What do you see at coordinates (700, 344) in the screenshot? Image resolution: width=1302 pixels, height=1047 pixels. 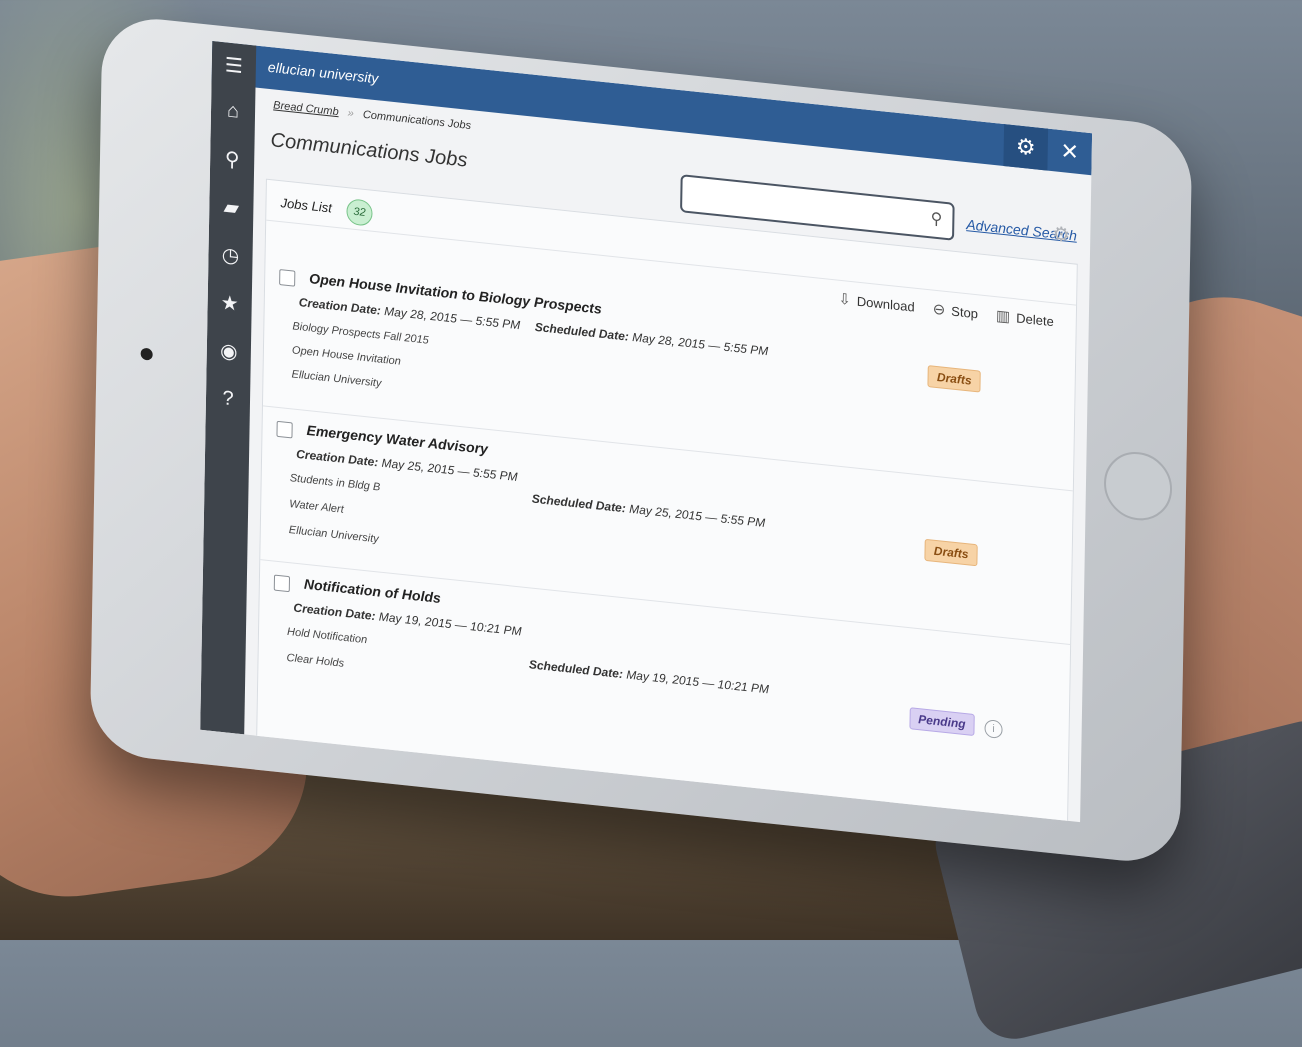 I see `scheduled-date-value: May 28, 2015 — 5:55 PM` at bounding box center [700, 344].